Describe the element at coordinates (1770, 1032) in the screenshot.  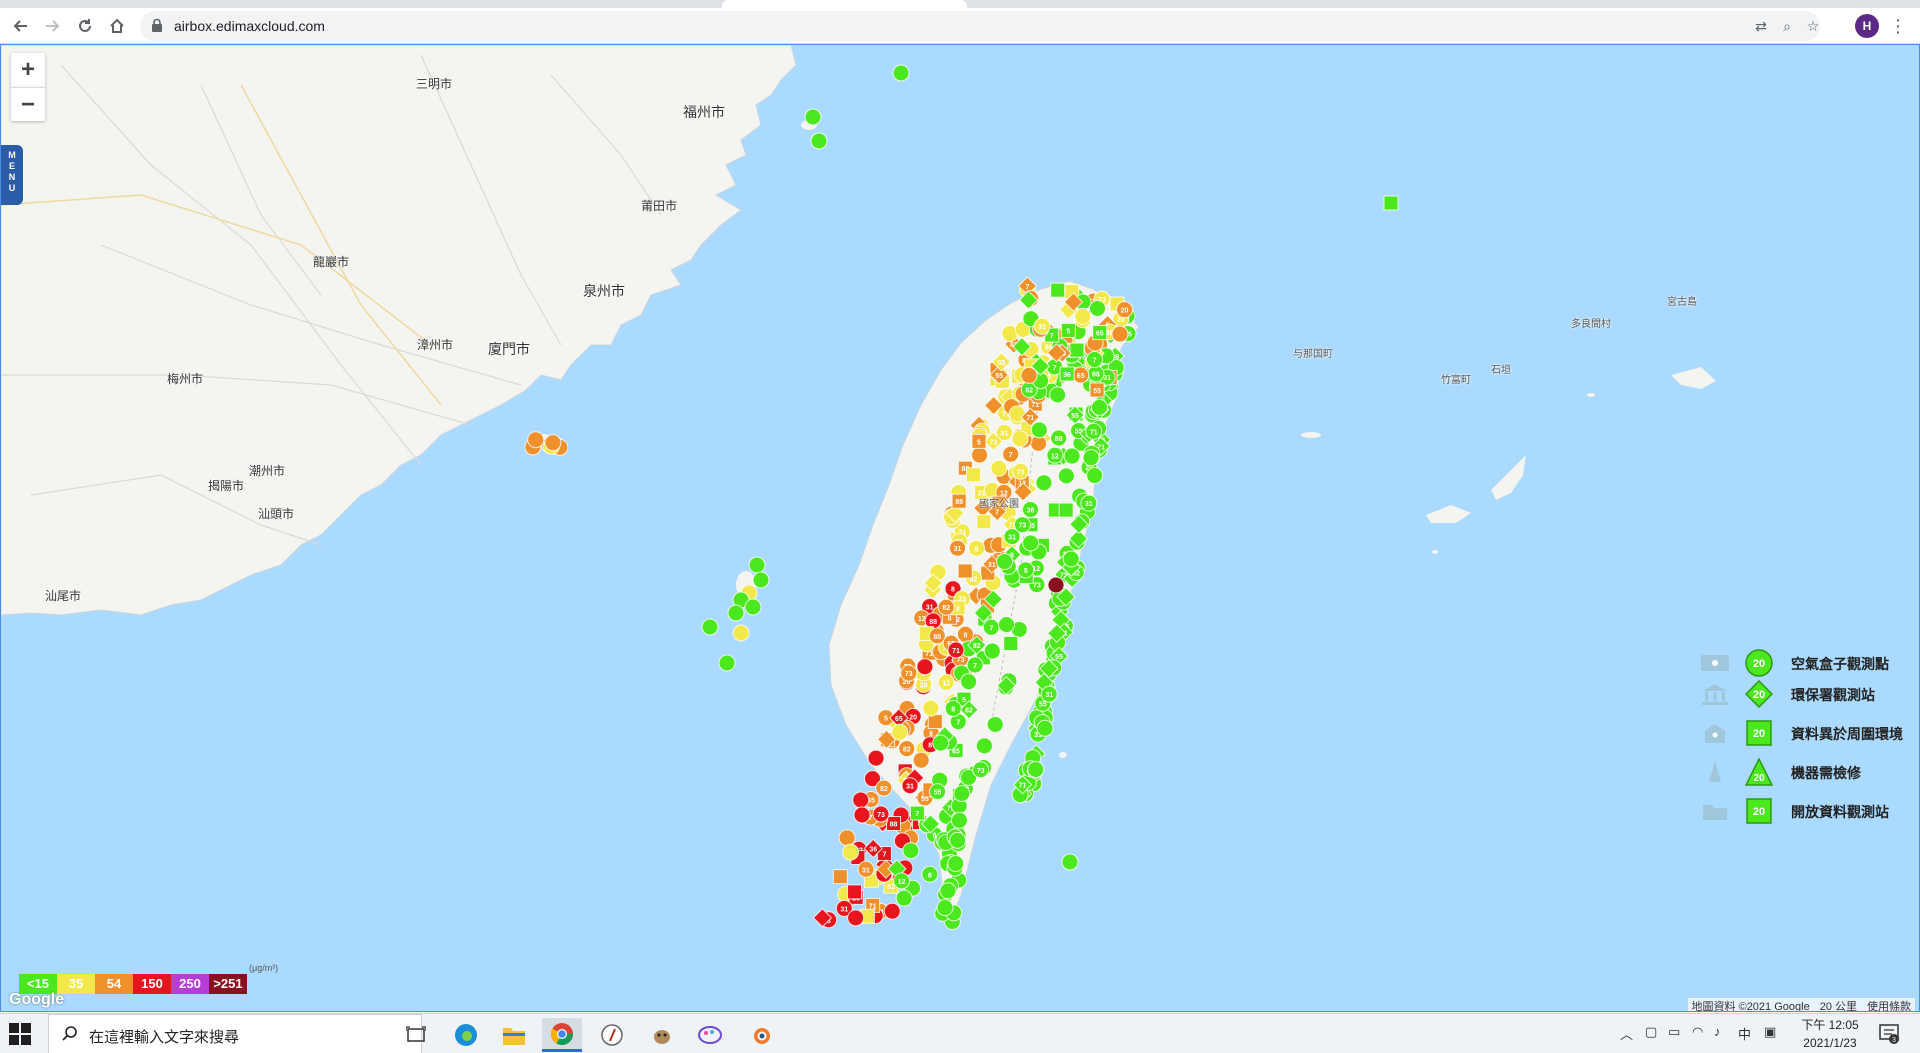
I see `ime-mode-icon: ▣` at that location.